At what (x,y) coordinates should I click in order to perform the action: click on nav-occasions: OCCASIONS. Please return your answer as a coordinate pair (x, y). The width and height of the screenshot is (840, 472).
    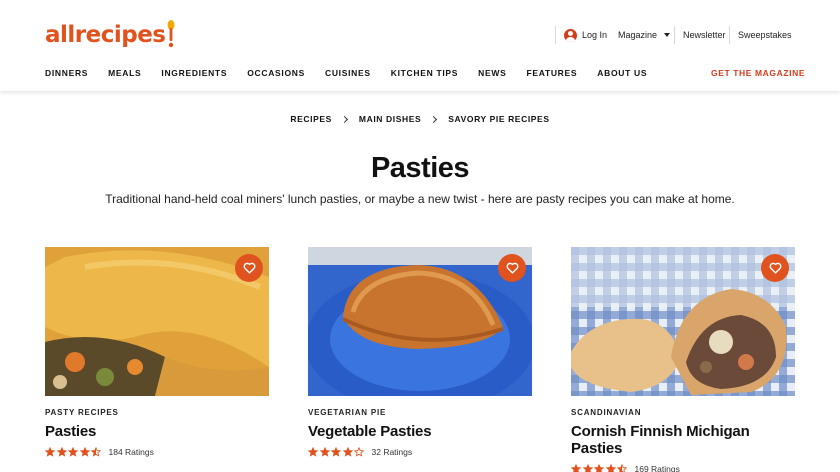
    Looking at the image, I should click on (276, 74).